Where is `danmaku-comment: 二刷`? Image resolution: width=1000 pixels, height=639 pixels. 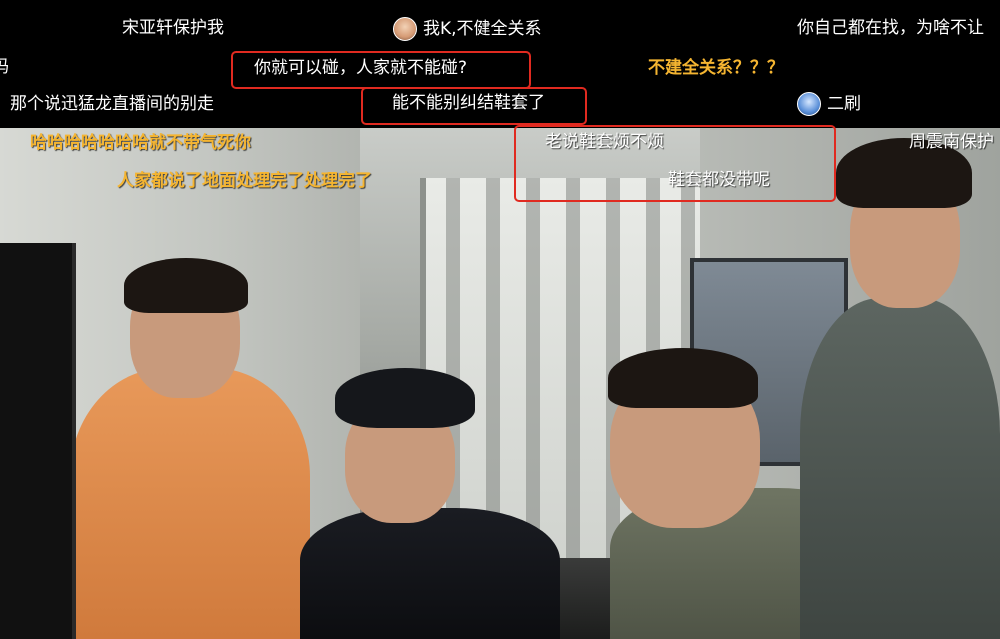 danmaku-comment: 二刷 is located at coordinates (829, 104).